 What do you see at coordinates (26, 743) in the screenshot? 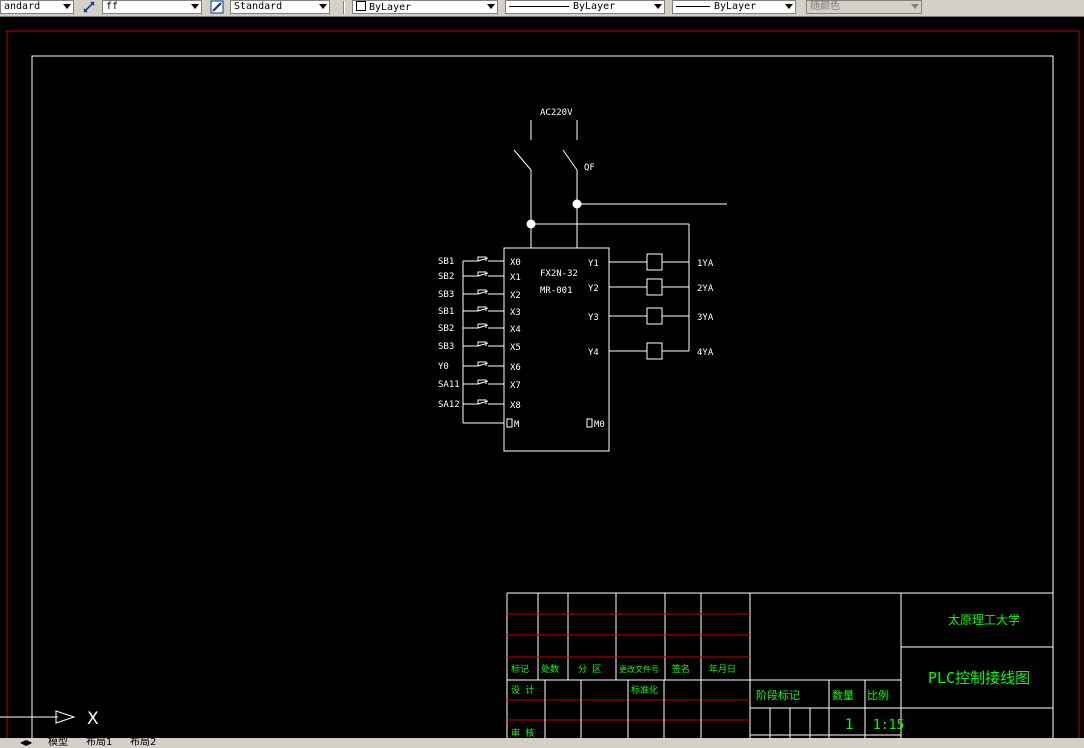
I see `tab-nav-arrows: ◀▶` at bounding box center [26, 743].